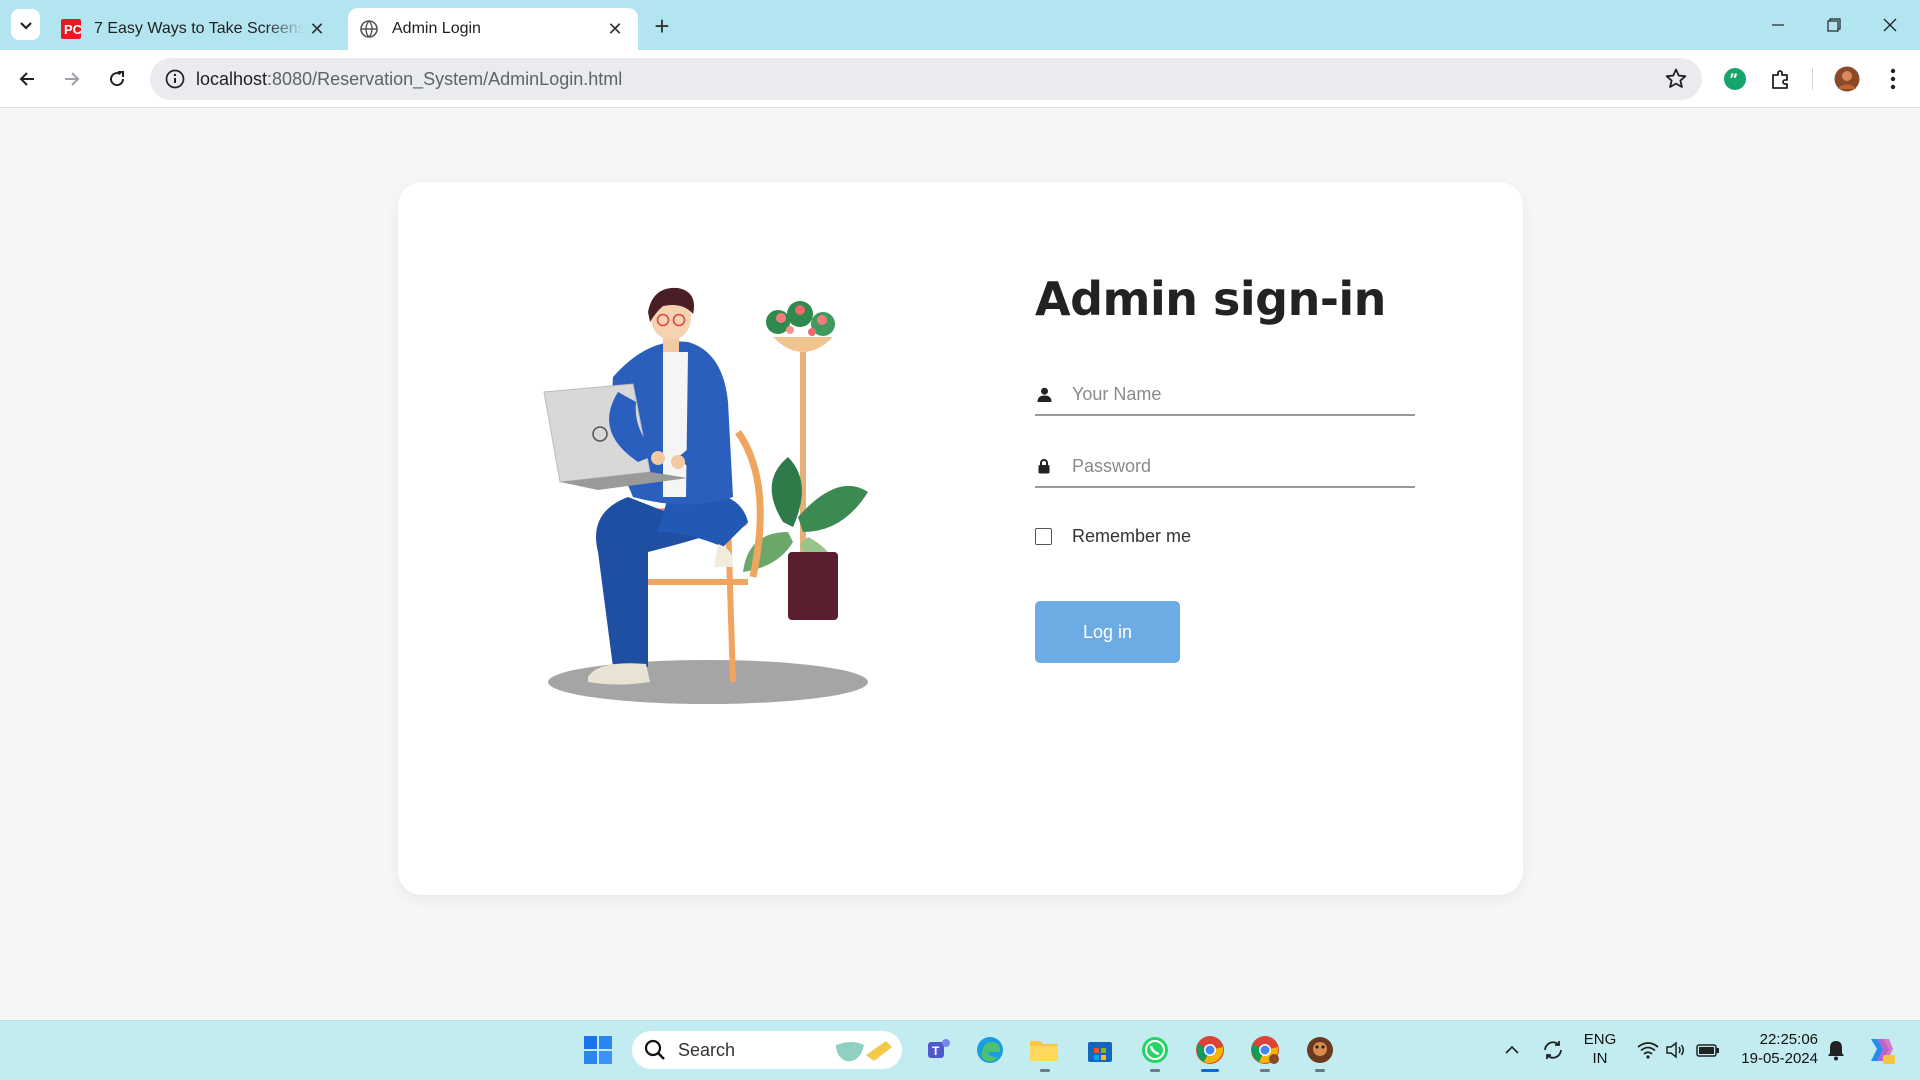 This screenshot has width=1920, height=1080. Describe the element at coordinates (1320, 1050) in the screenshot. I see `app-icon` at that location.